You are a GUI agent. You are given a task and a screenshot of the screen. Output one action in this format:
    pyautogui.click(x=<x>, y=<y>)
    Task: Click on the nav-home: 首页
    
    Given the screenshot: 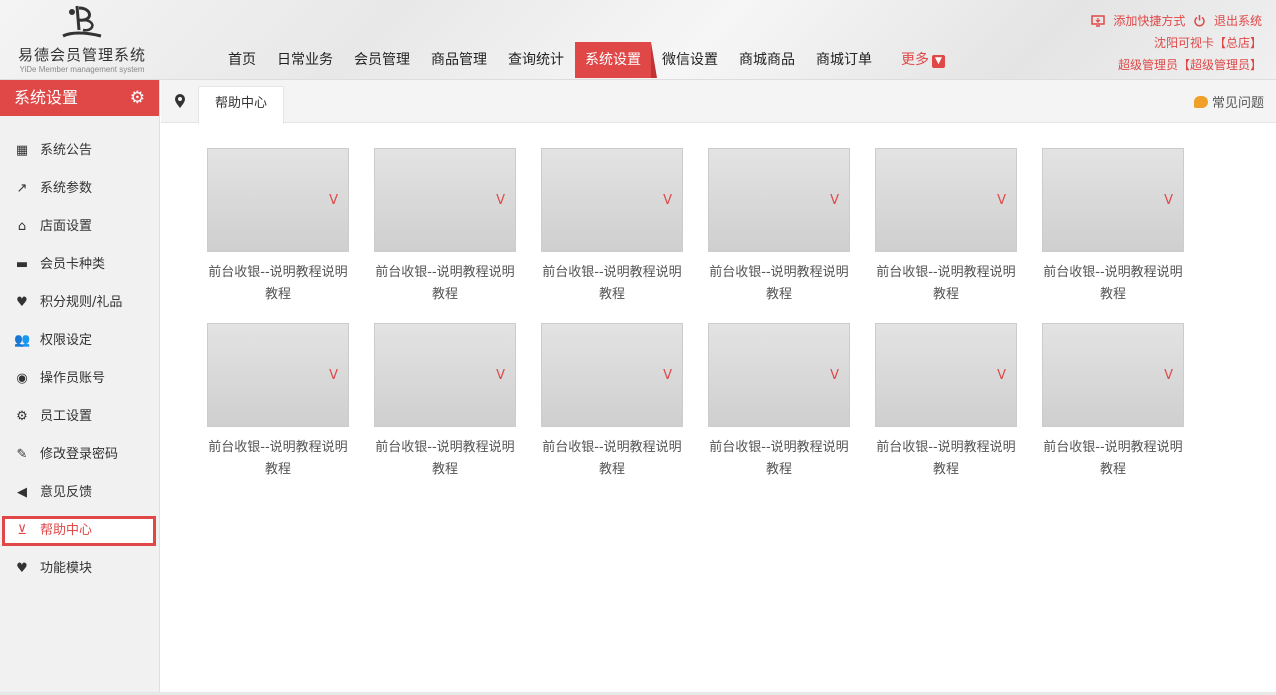 What is the action you would take?
    pyautogui.click(x=242, y=60)
    